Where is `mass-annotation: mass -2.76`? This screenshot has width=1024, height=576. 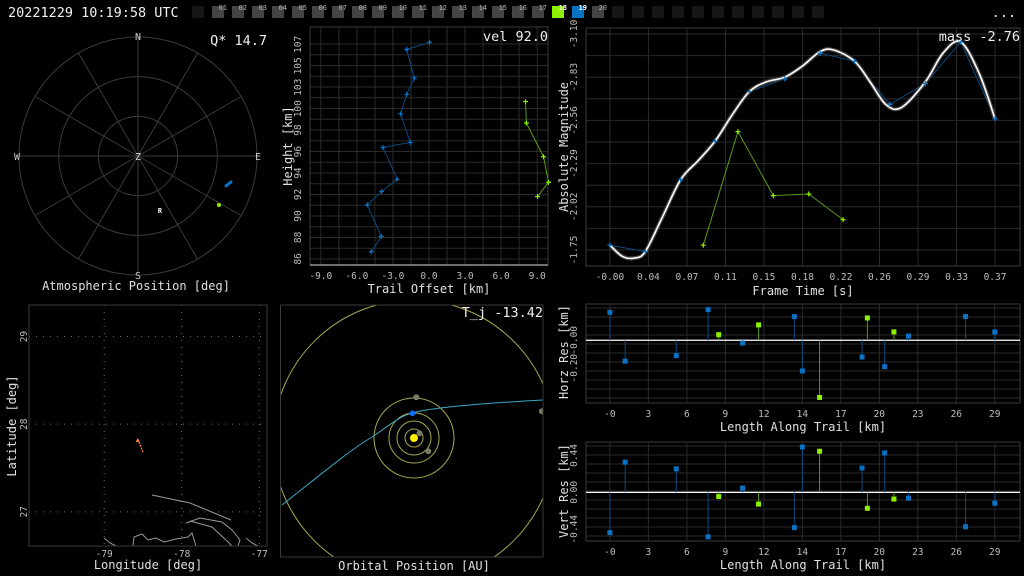 mass-annotation: mass -2.76 is located at coordinates (979, 37).